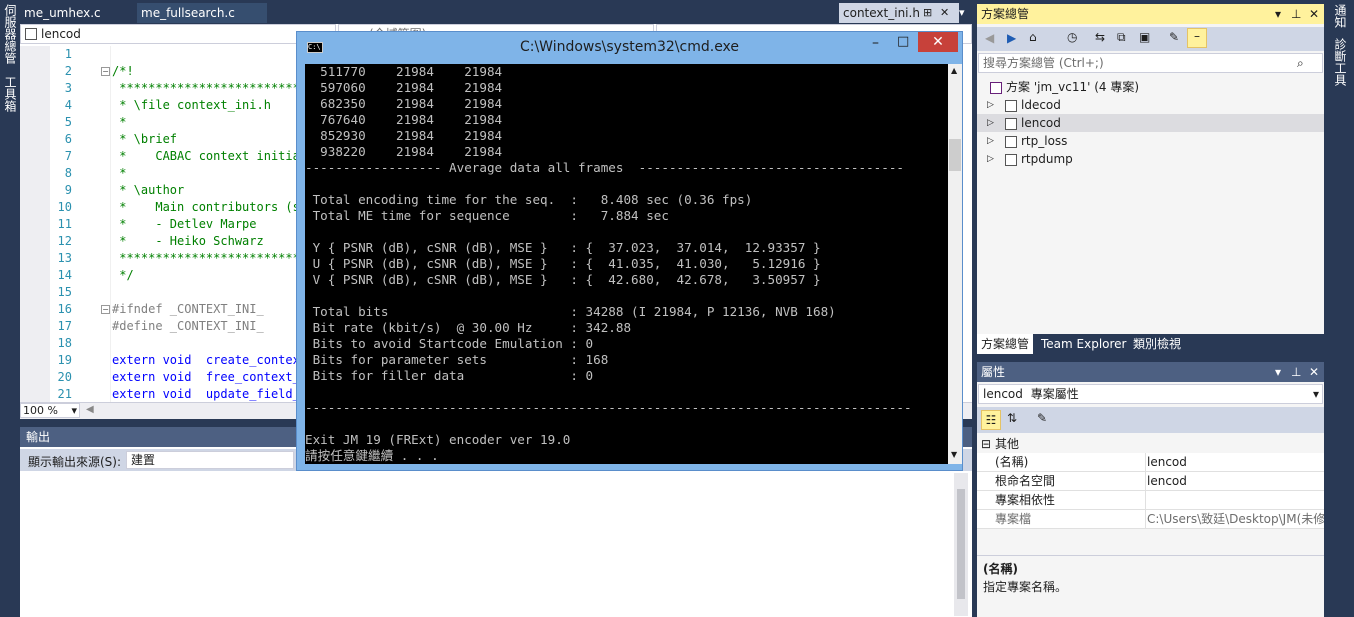 This screenshot has height=617, width=1354. Describe the element at coordinates (875, 43) in the screenshot. I see `minimize-icon: –` at that location.